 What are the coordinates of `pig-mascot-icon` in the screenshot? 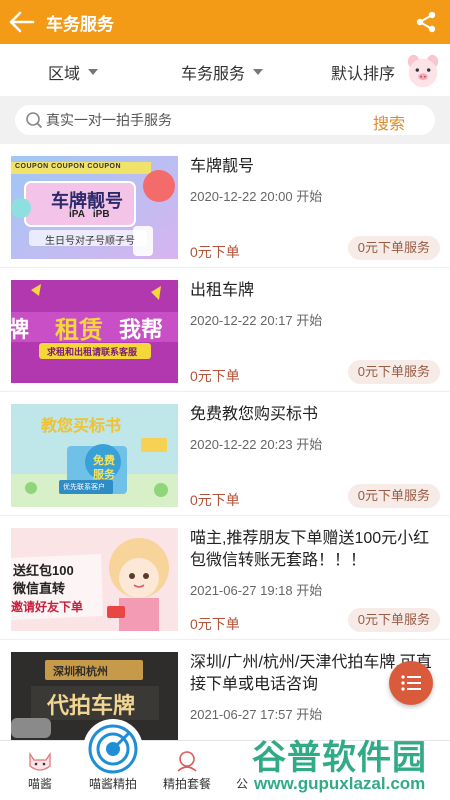 It's located at (423, 71).